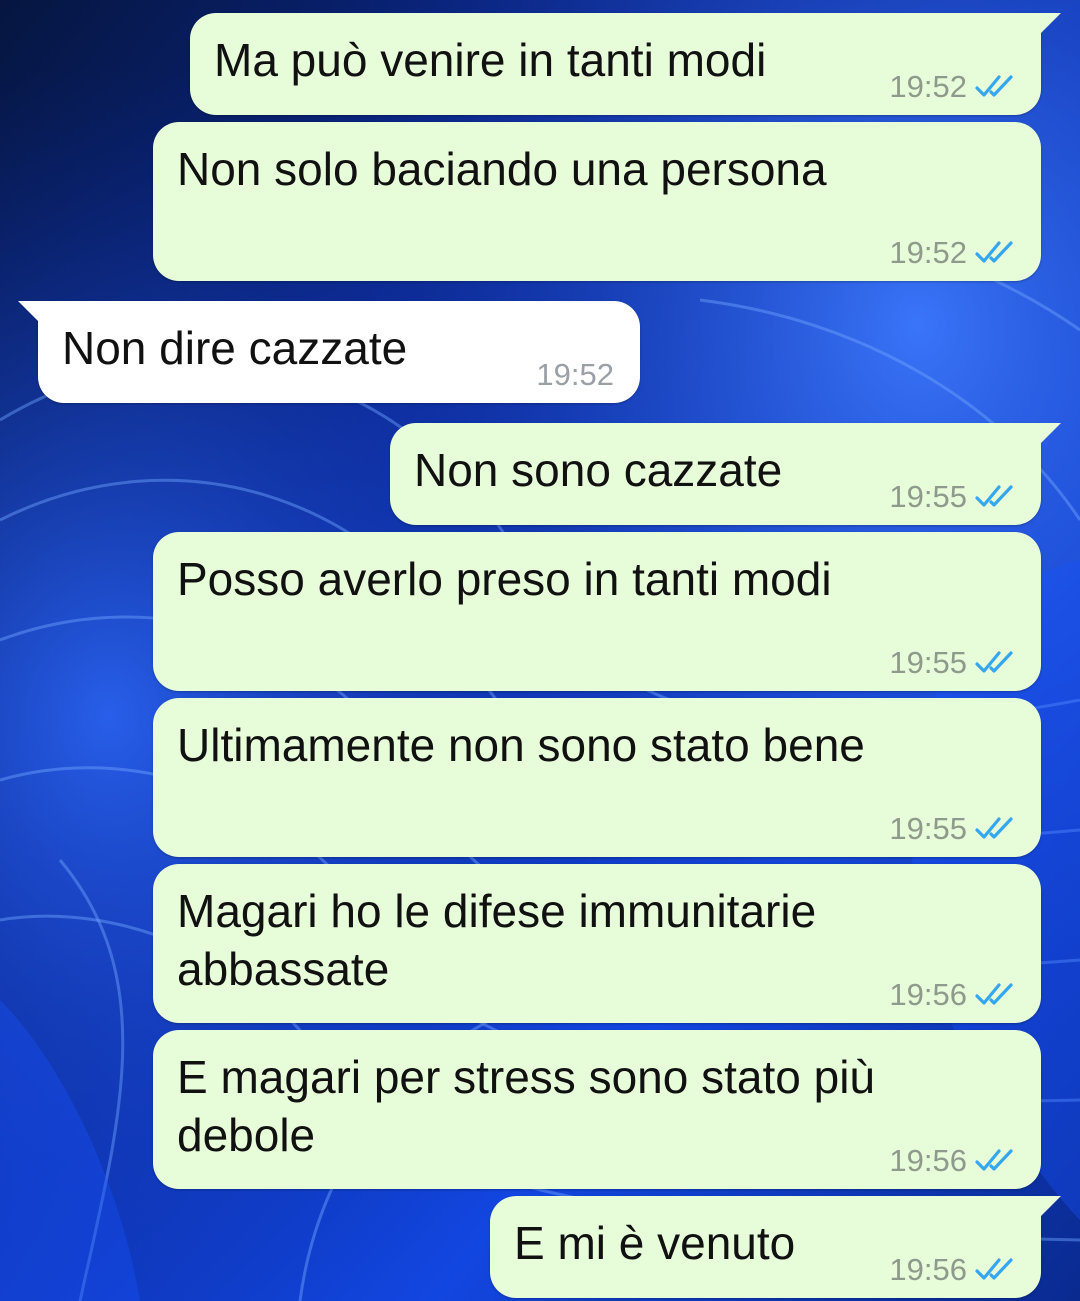 The image size is (1080, 1301). Describe the element at coordinates (625, 64) in the screenshot. I see `message-bubble-outgoing: Ma può venire in tanti modi 19:52` at that location.